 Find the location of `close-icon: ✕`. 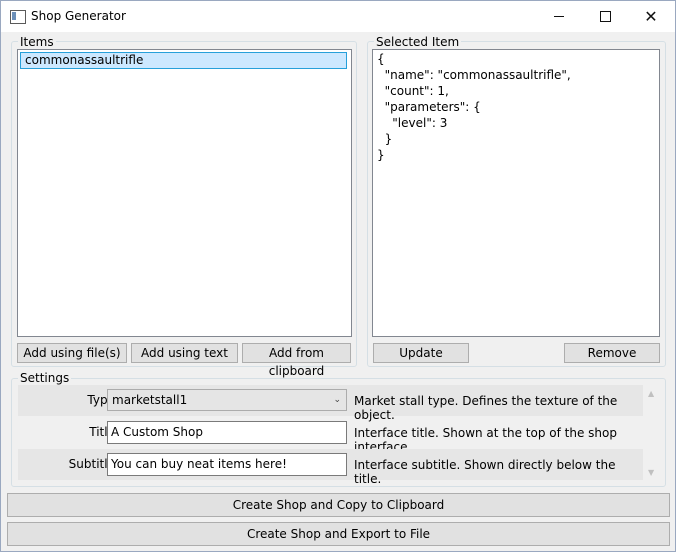

close-icon: ✕ is located at coordinates (651, 16).